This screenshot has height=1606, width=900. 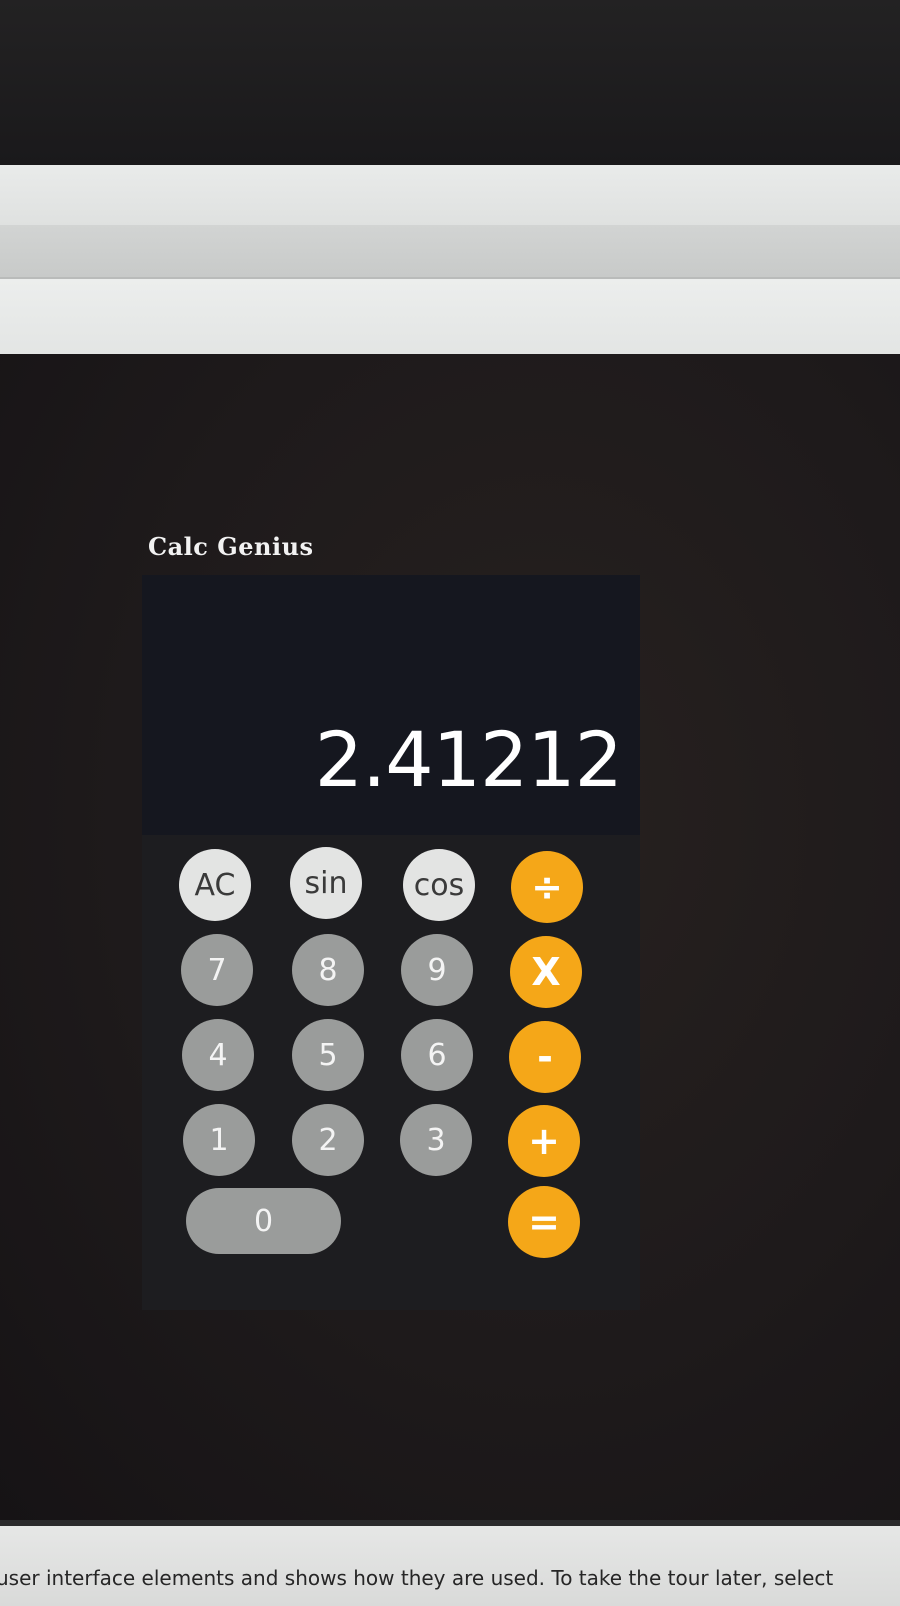 What do you see at coordinates (450, 316) in the screenshot?
I see `browser-address-area` at bounding box center [450, 316].